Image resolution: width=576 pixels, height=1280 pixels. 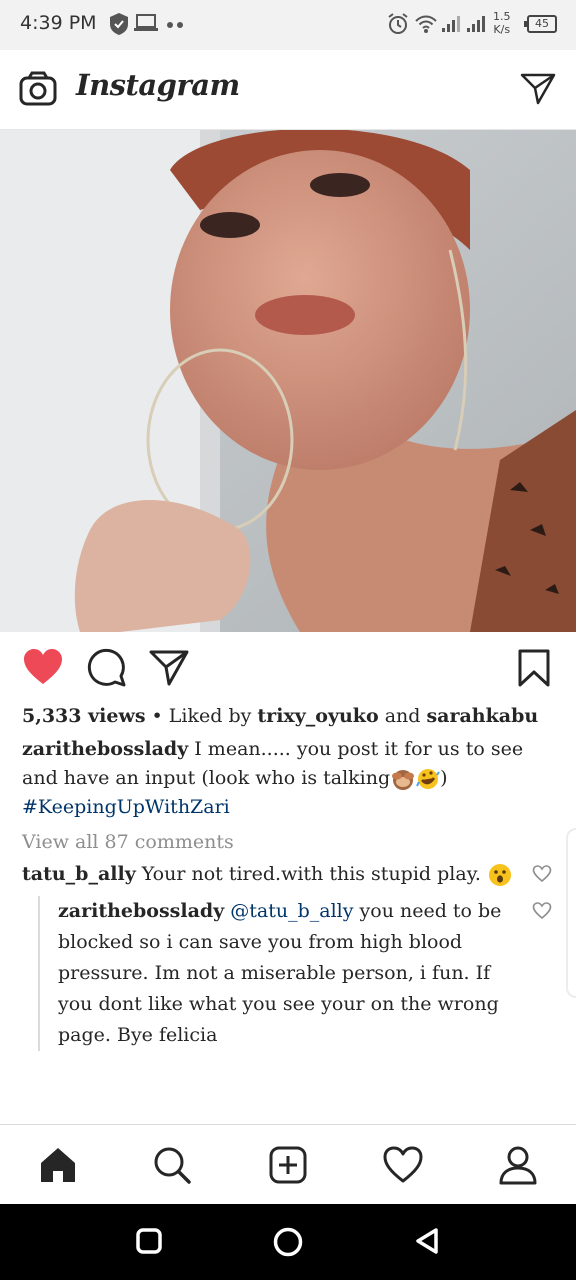 What do you see at coordinates (427, 1241) in the screenshot?
I see `back-button-icon` at bounding box center [427, 1241].